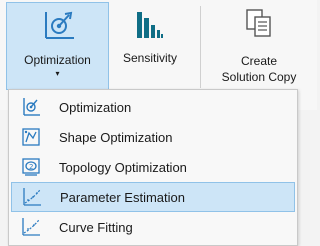 Image resolution: width=320 pixels, height=246 pixels. What do you see at coordinates (123, 167) in the screenshot?
I see `menu-item-label: Topology Optimization` at bounding box center [123, 167].